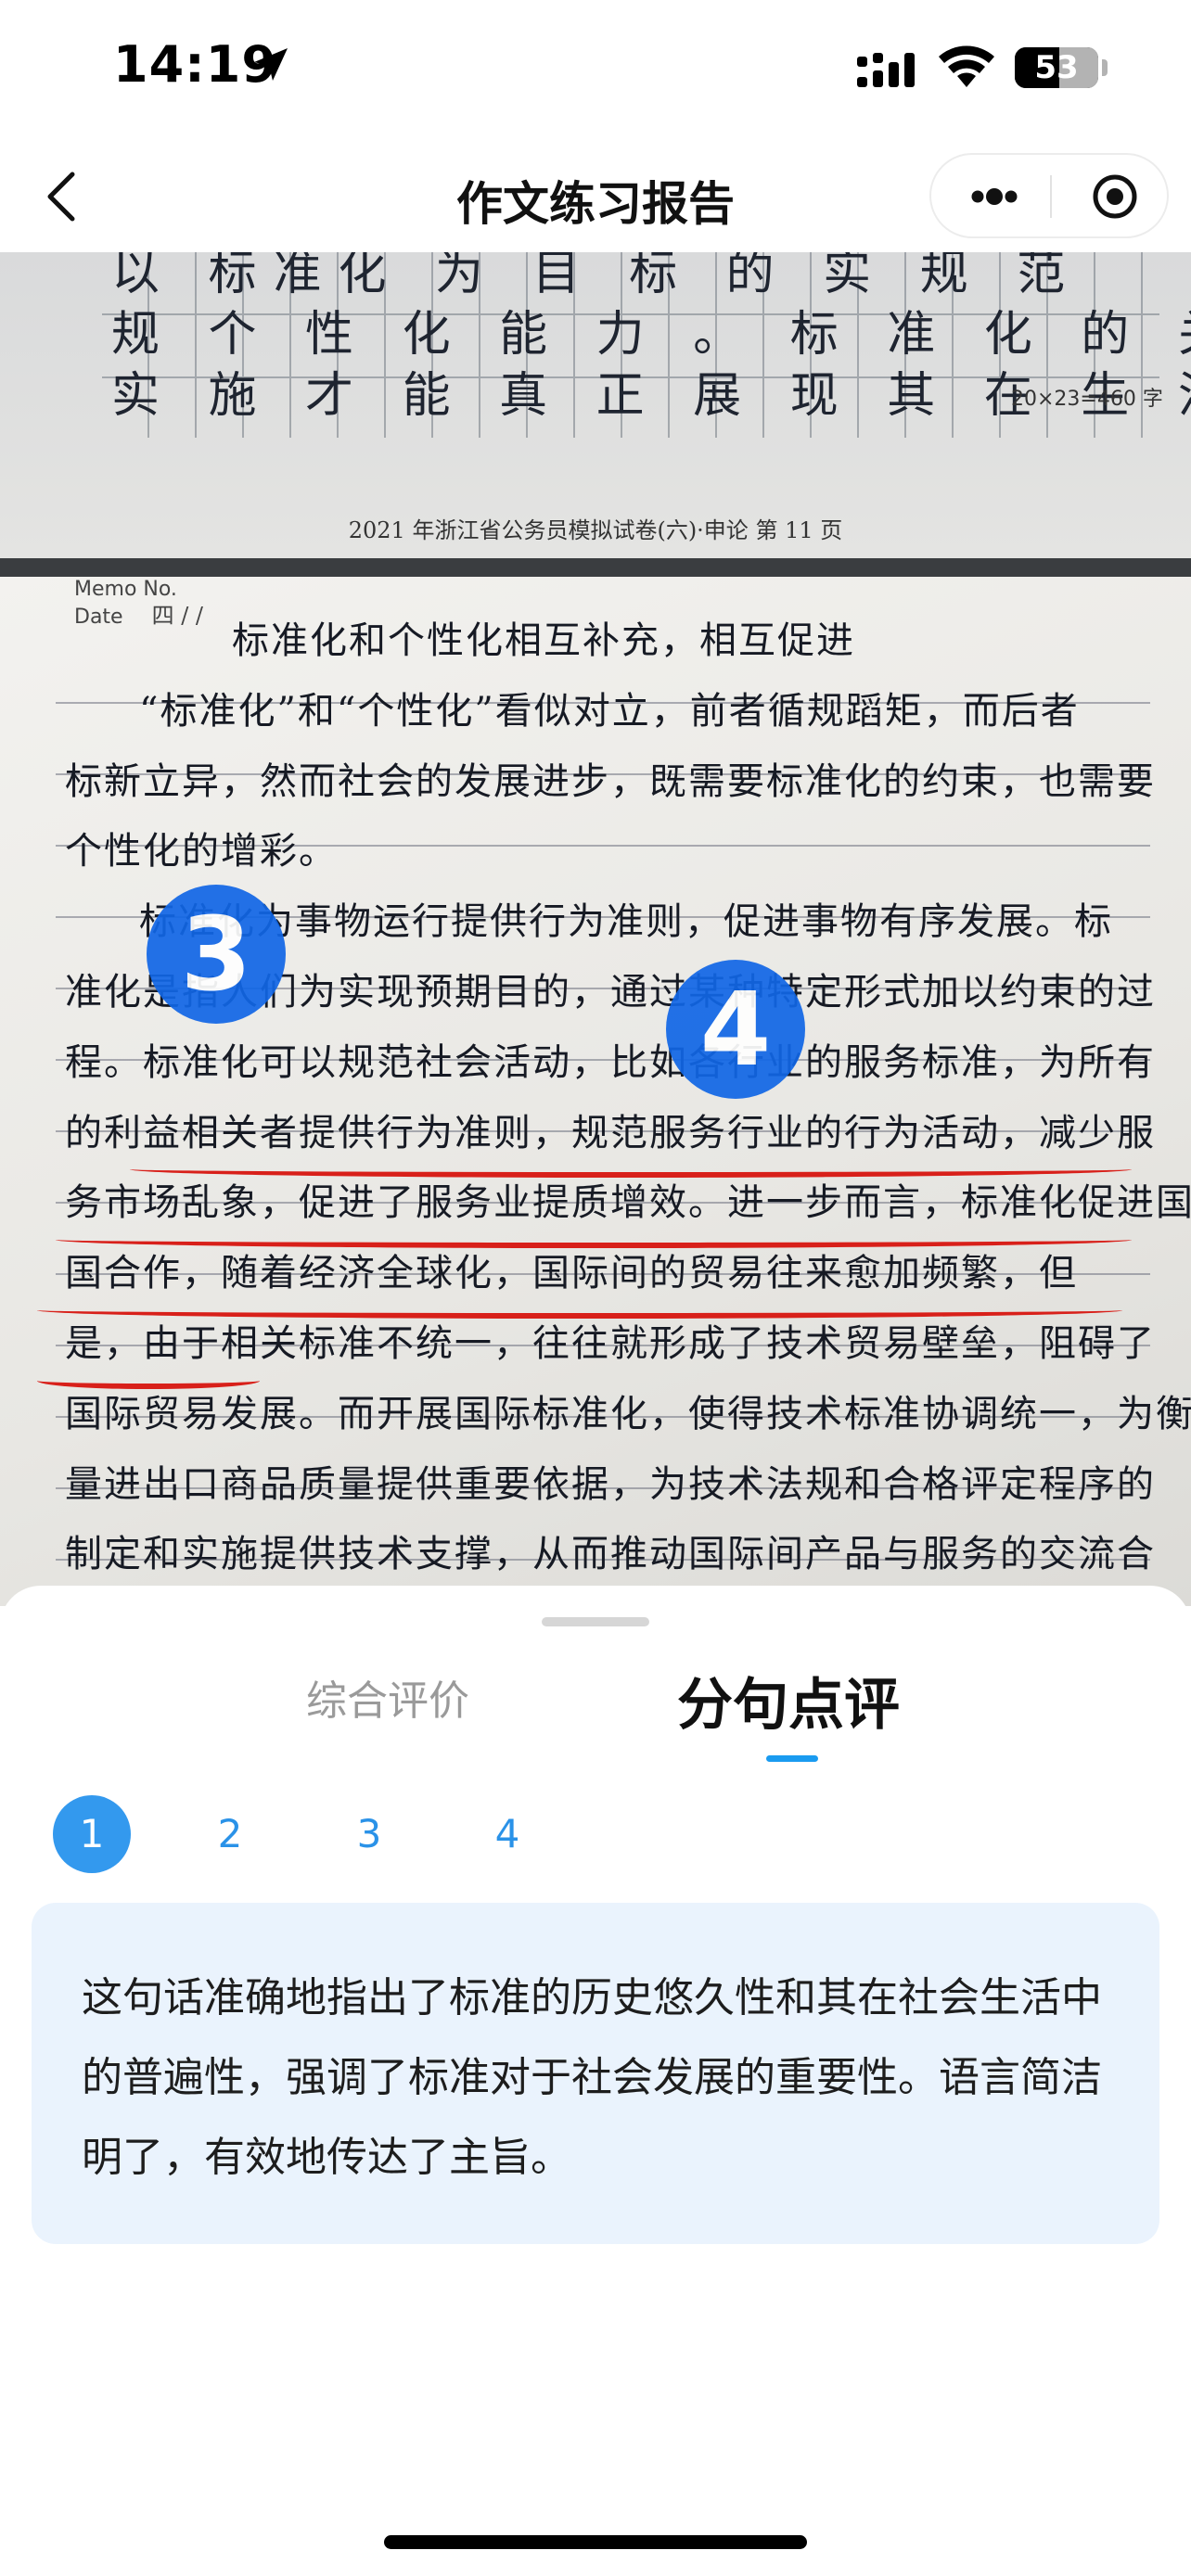  What do you see at coordinates (92, 1834) in the screenshot?
I see `sentence-number-1: 1` at bounding box center [92, 1834].